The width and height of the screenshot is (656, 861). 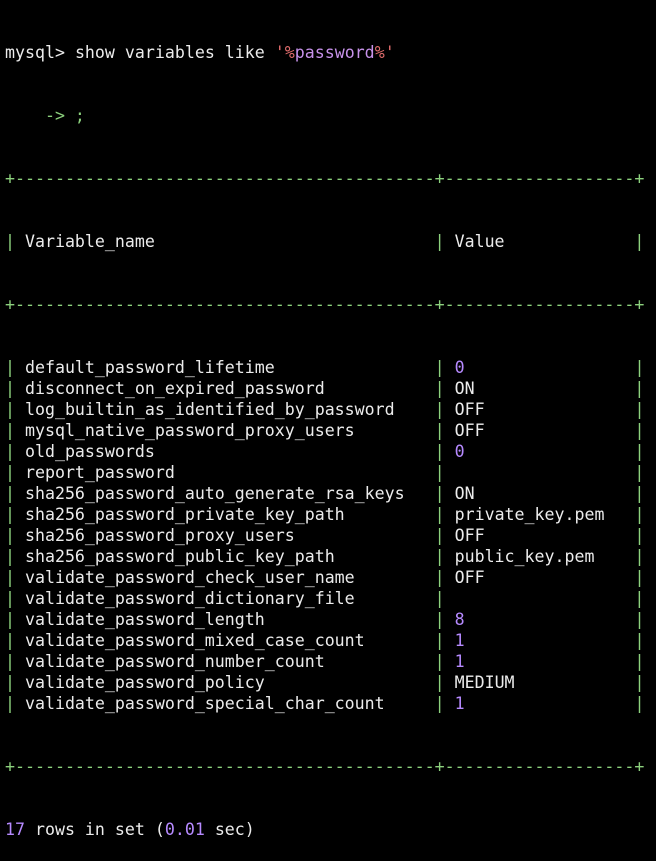 What do you see at coordinates (184, 514) in the screenshot?
I see `variable-name-cell: sha256_password_private_key_path` at bounding box center [184, 514].